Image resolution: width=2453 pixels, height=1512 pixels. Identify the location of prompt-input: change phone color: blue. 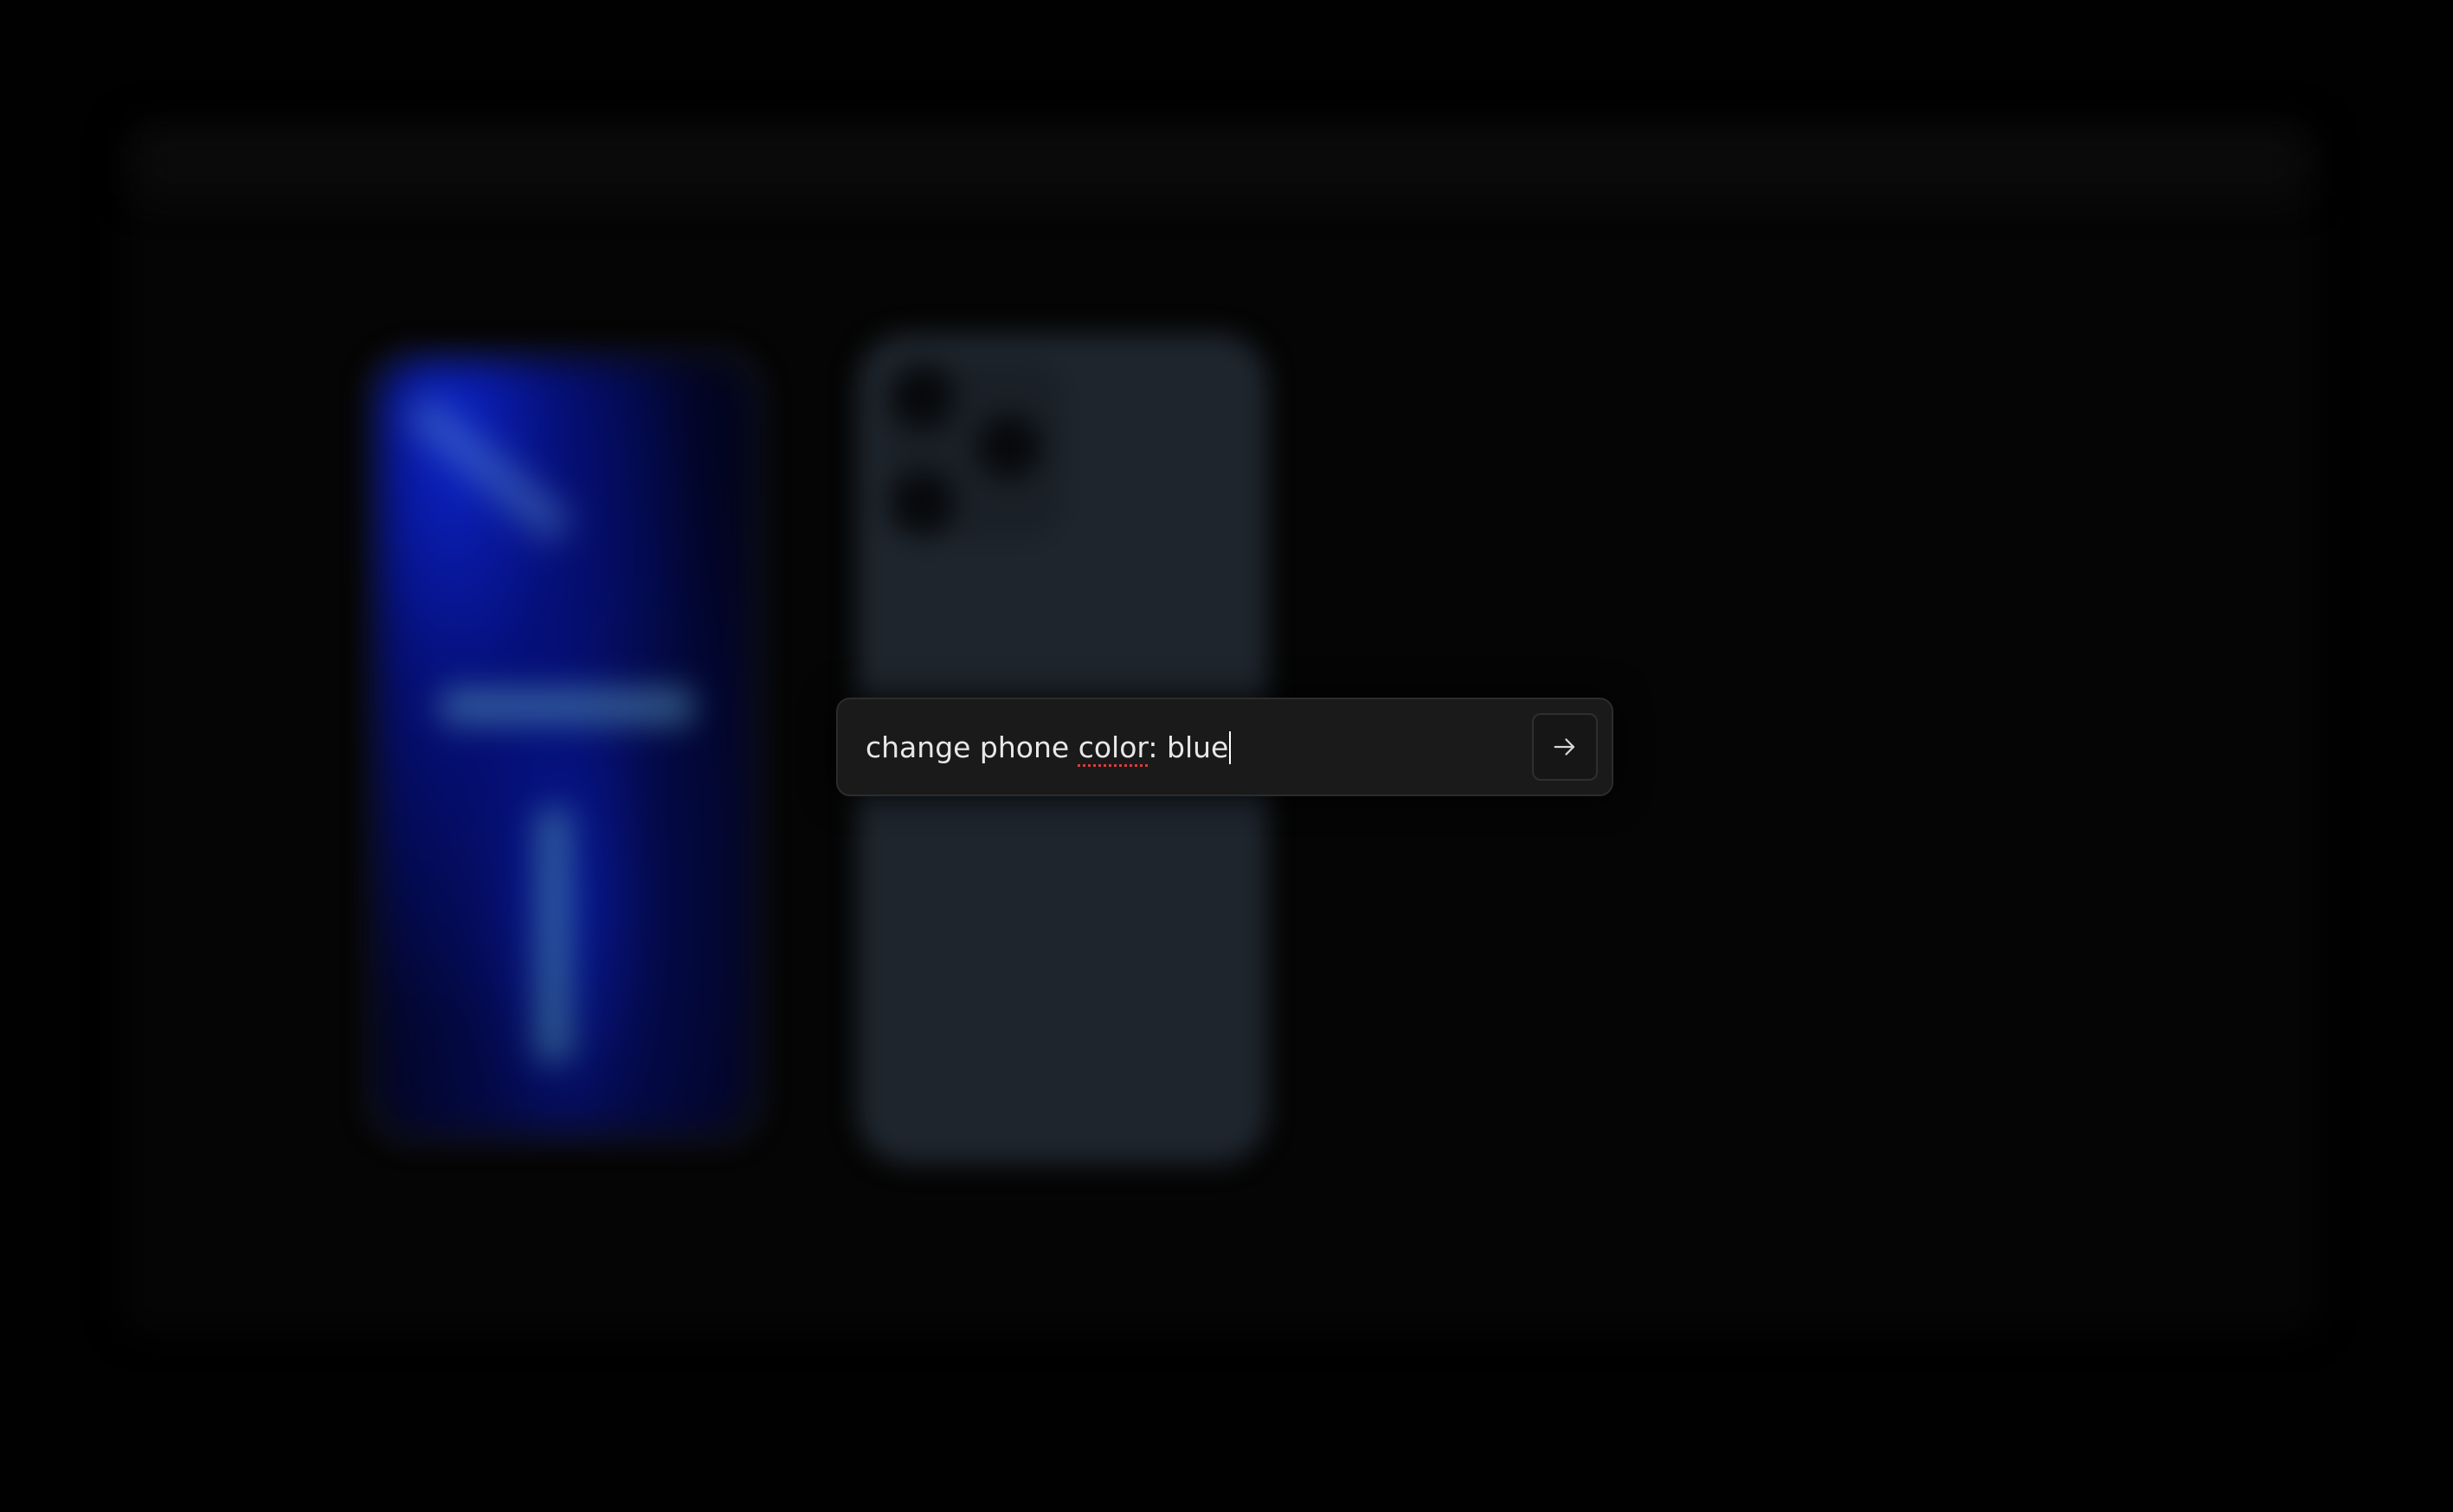
(1177, 747).